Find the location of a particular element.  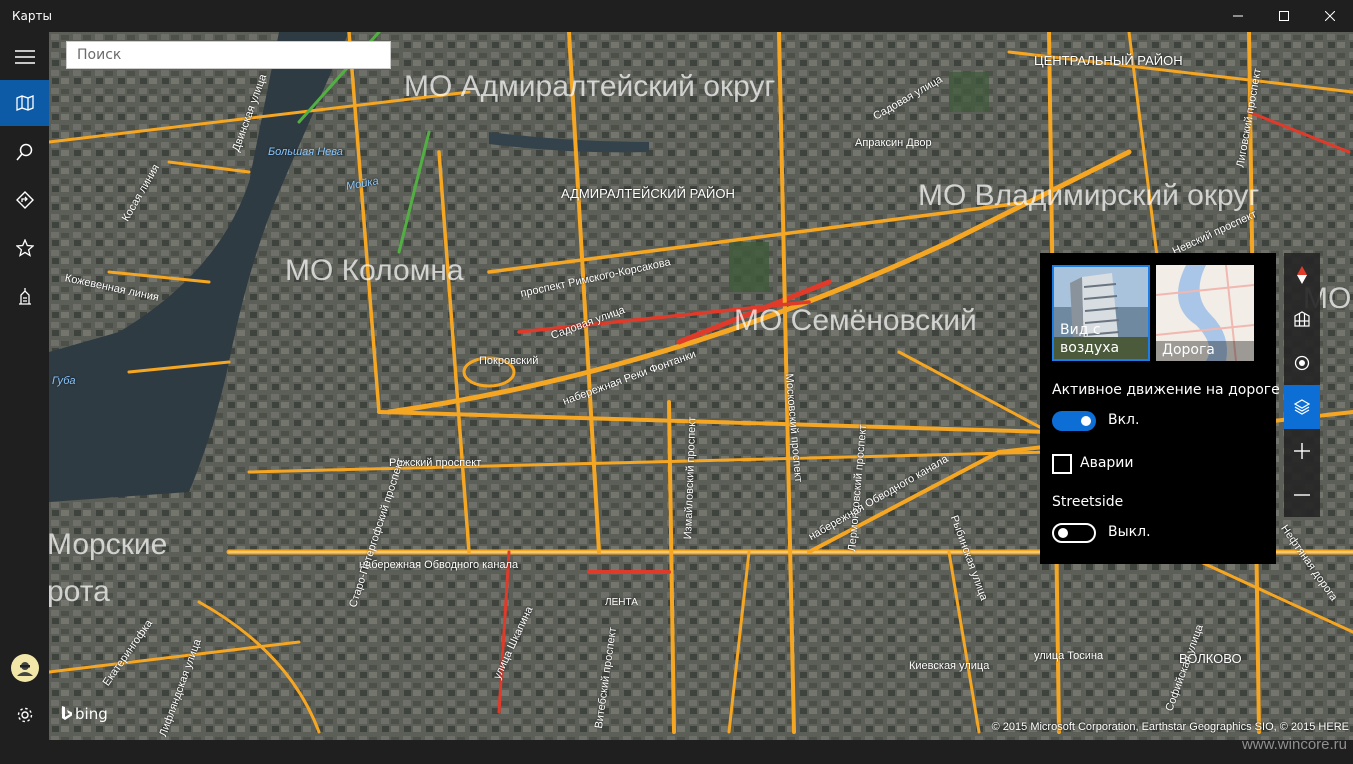

compass-icon is located at coordinates (1302, 275).